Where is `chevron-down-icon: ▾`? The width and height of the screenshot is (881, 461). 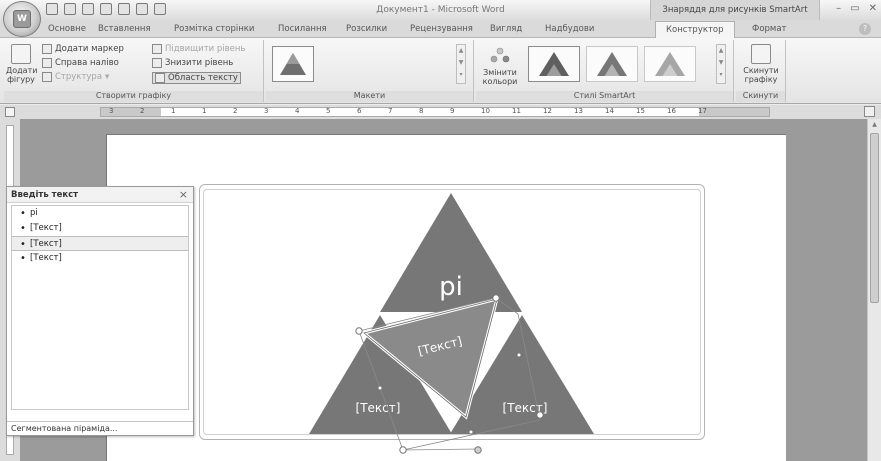 chevron-down-icon: ▾ is located at coordinates (107, 77).